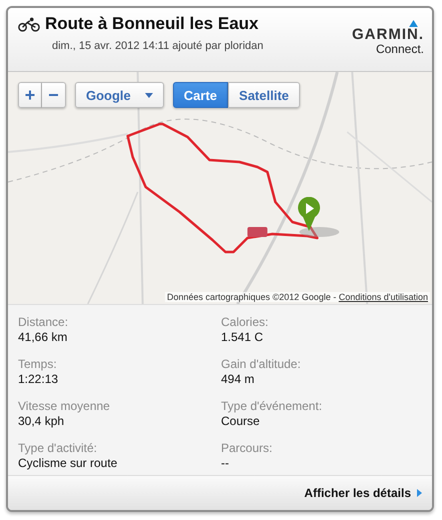  What do you see at coordinates (383, 297) in the screenshot?
I see `terms-link: Conditions d'utilisation` at bounding box center [383, 297].